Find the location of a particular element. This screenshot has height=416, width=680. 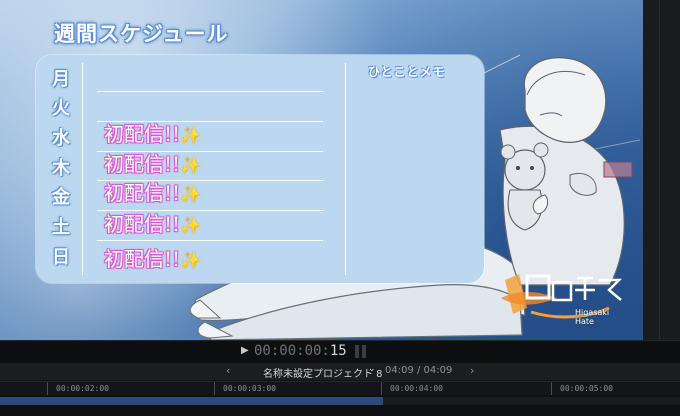

timeline-header: ‹ 名称未設定プロジェクト 8 ⌄ 04:09 / 04:09 › is located at coordinates (340, 371).